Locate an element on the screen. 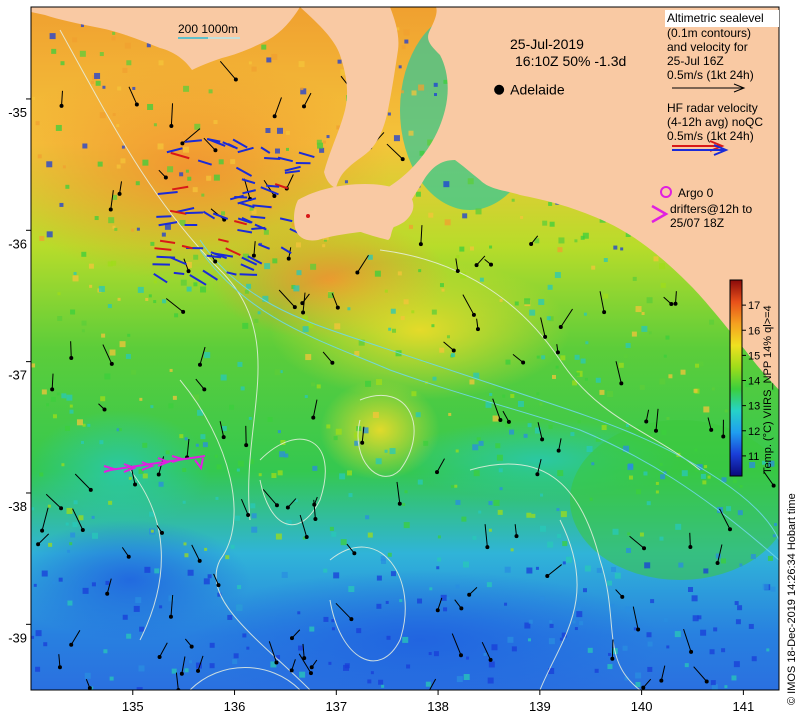 The image size is (800, 720). colorbar-tick-label: 11 is located at coordinates (753, 457).